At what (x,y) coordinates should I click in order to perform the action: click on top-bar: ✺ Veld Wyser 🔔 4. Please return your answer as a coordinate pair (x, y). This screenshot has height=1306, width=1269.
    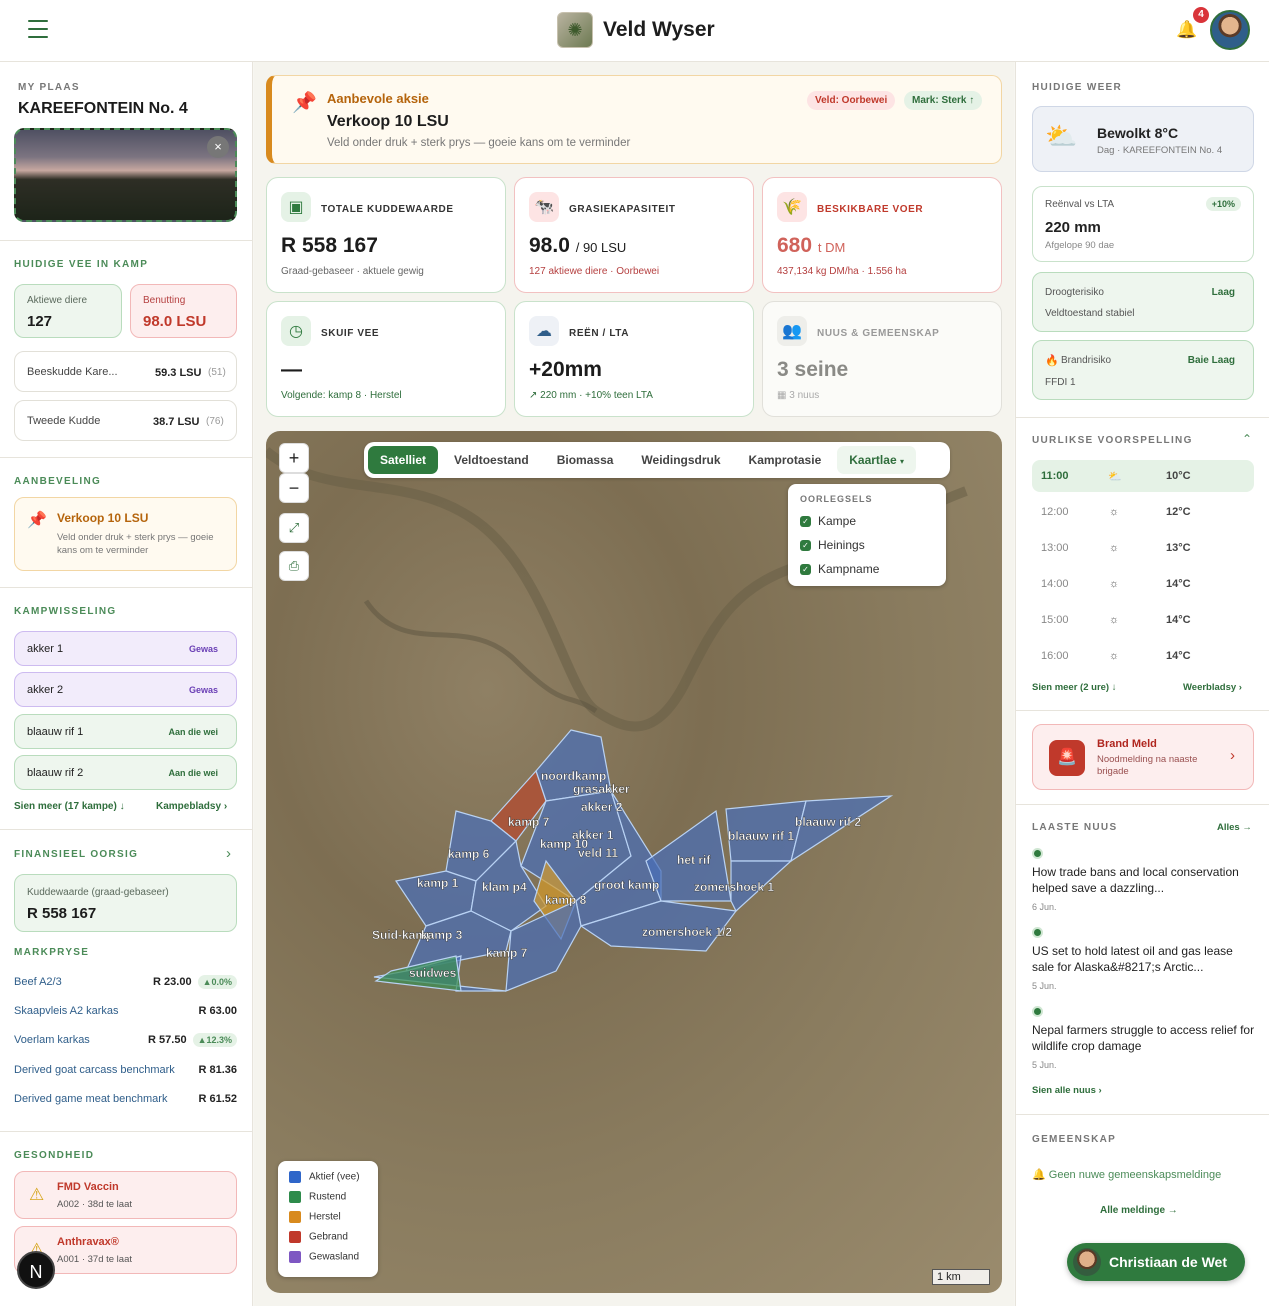
    Looking at the image, I should click on (634, 31).